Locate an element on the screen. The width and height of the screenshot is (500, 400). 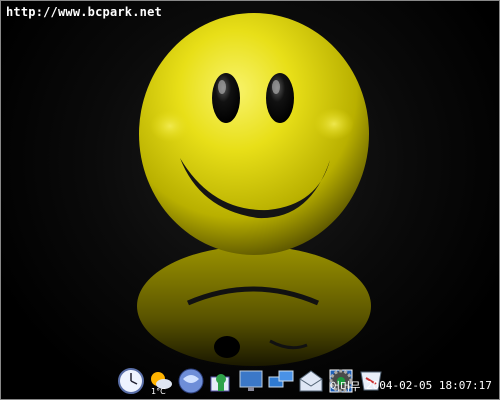
display-icon is located at coordinates (251, 381).